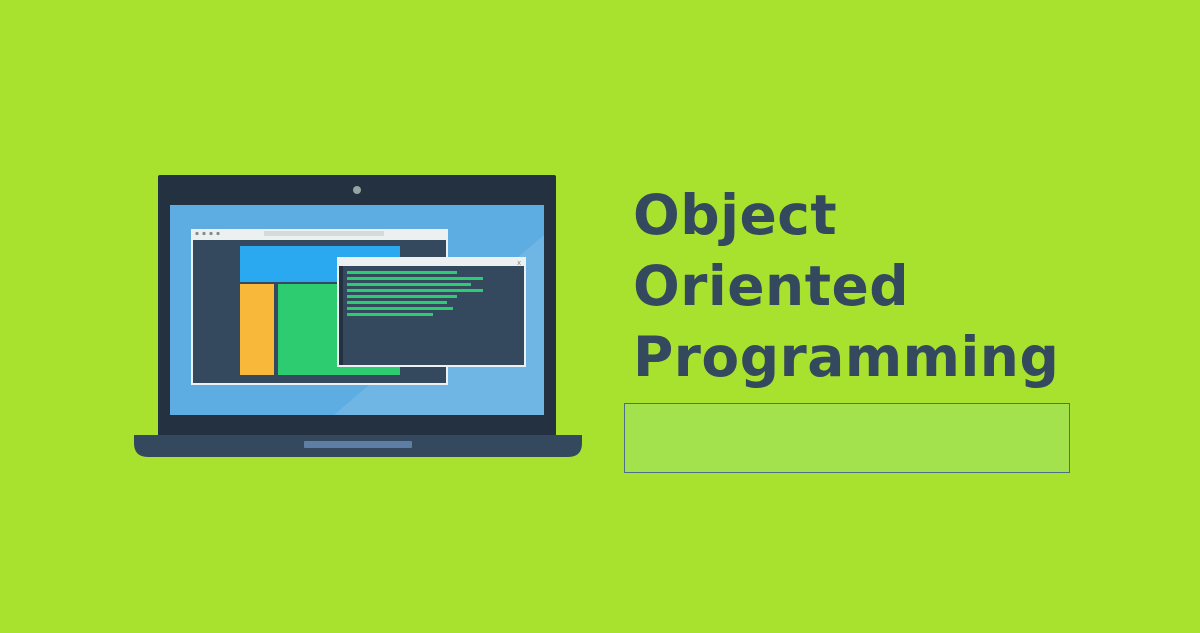 The width and height of the screenshot is (1200, 633). What do you see at coordinates (357, 190) in the screenshot?
I see `camera-icon` at bounding box center [357, 190].